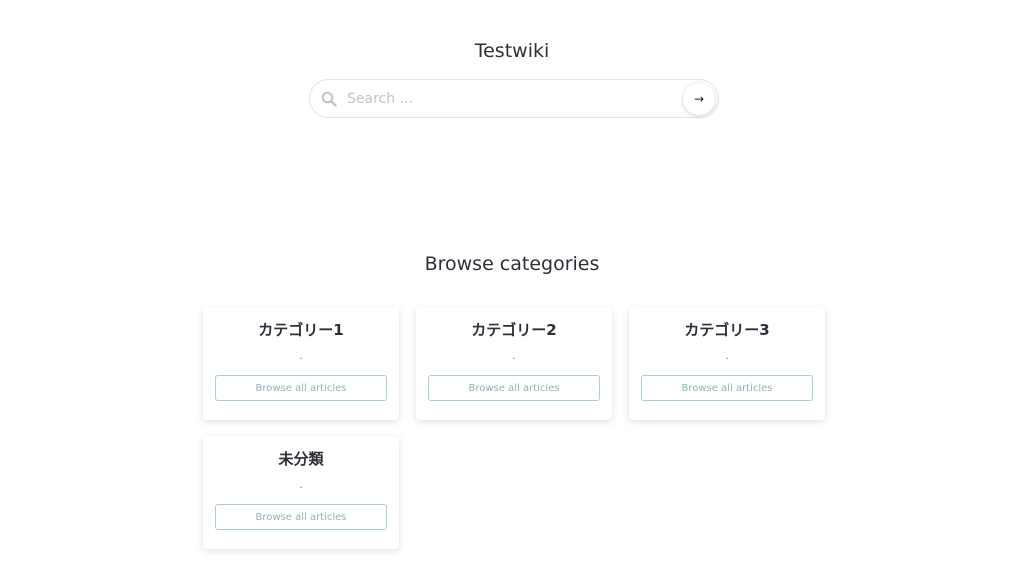 The image size is (1024, 576). What do you see at coordinates (329, 99) in the screenshot?
I see `search-icon` at bounding box center [329, 99].